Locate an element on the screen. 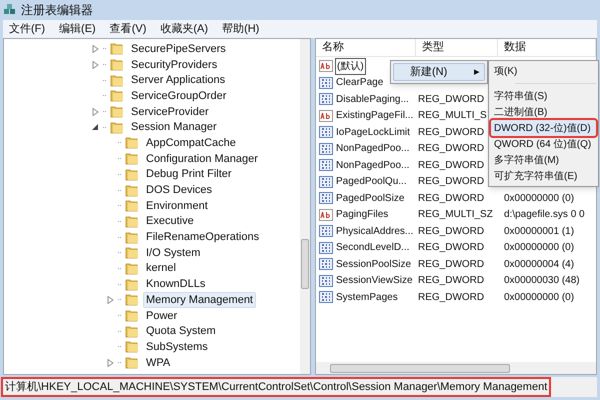  menu-item: 二进制值(B) is located at coordinates (543, 112).